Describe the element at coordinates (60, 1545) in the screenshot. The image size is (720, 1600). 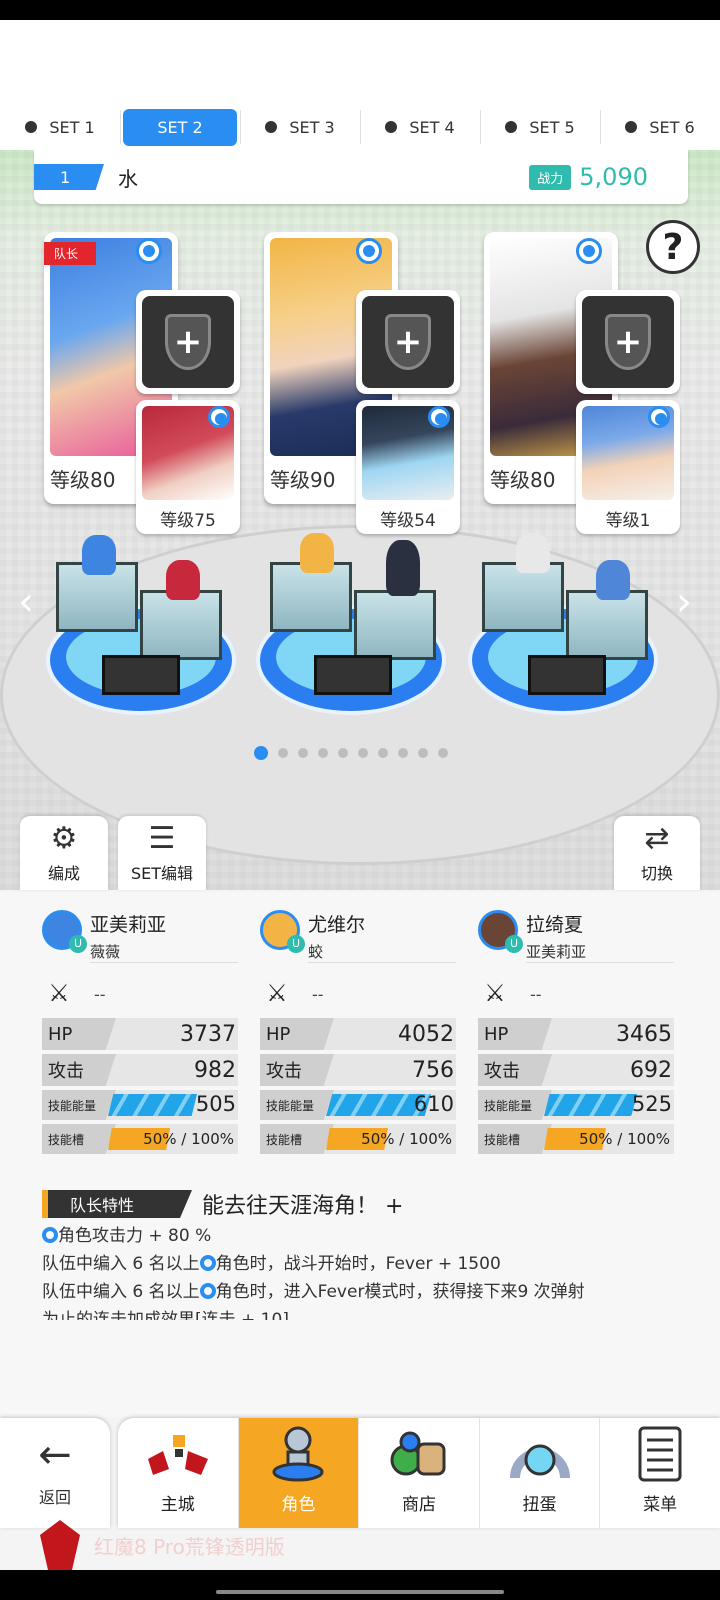
I see `brand-logo-icon` at that location.